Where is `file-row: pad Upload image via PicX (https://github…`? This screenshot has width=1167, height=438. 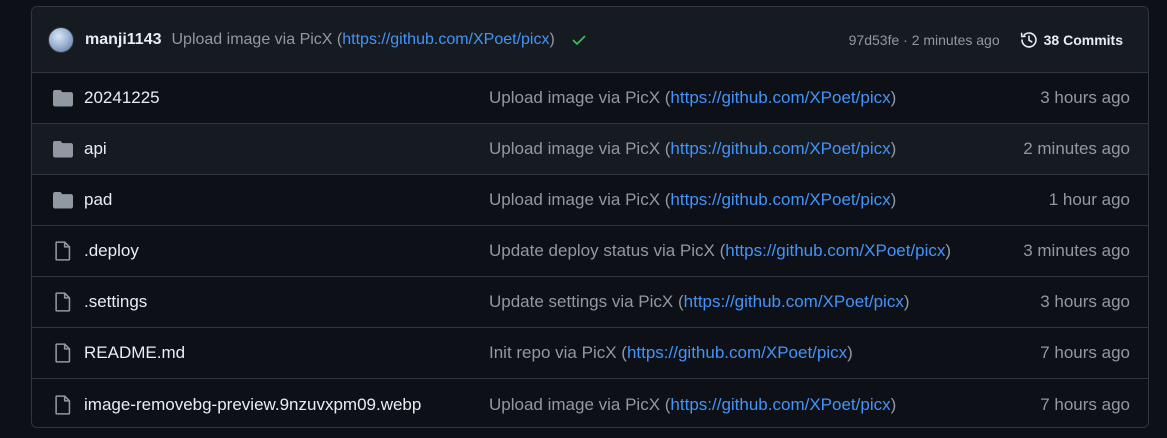 file-row: pad Upload image via PicX (https://github… is located at coordinates (590, 200).